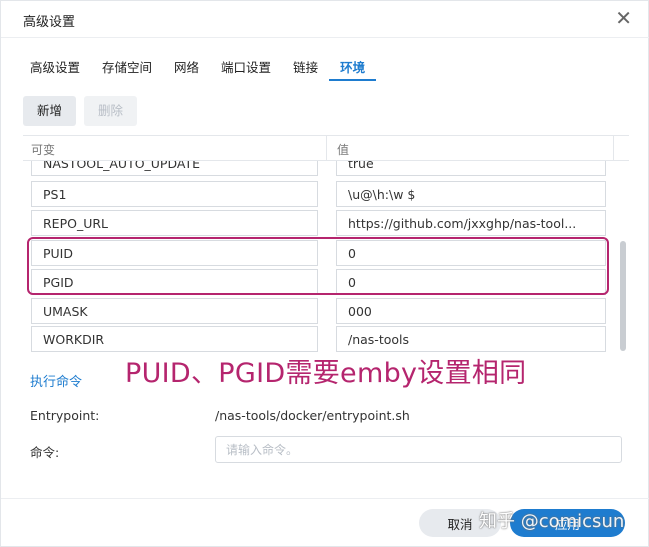 The width and height of the screenshot is (649, 547). I want to click on column-header-value: 值, so click(343, 150).